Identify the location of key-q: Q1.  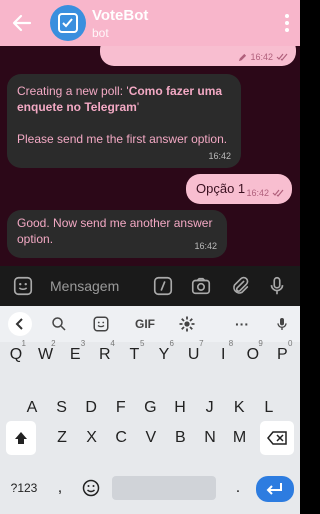
(16, 355).